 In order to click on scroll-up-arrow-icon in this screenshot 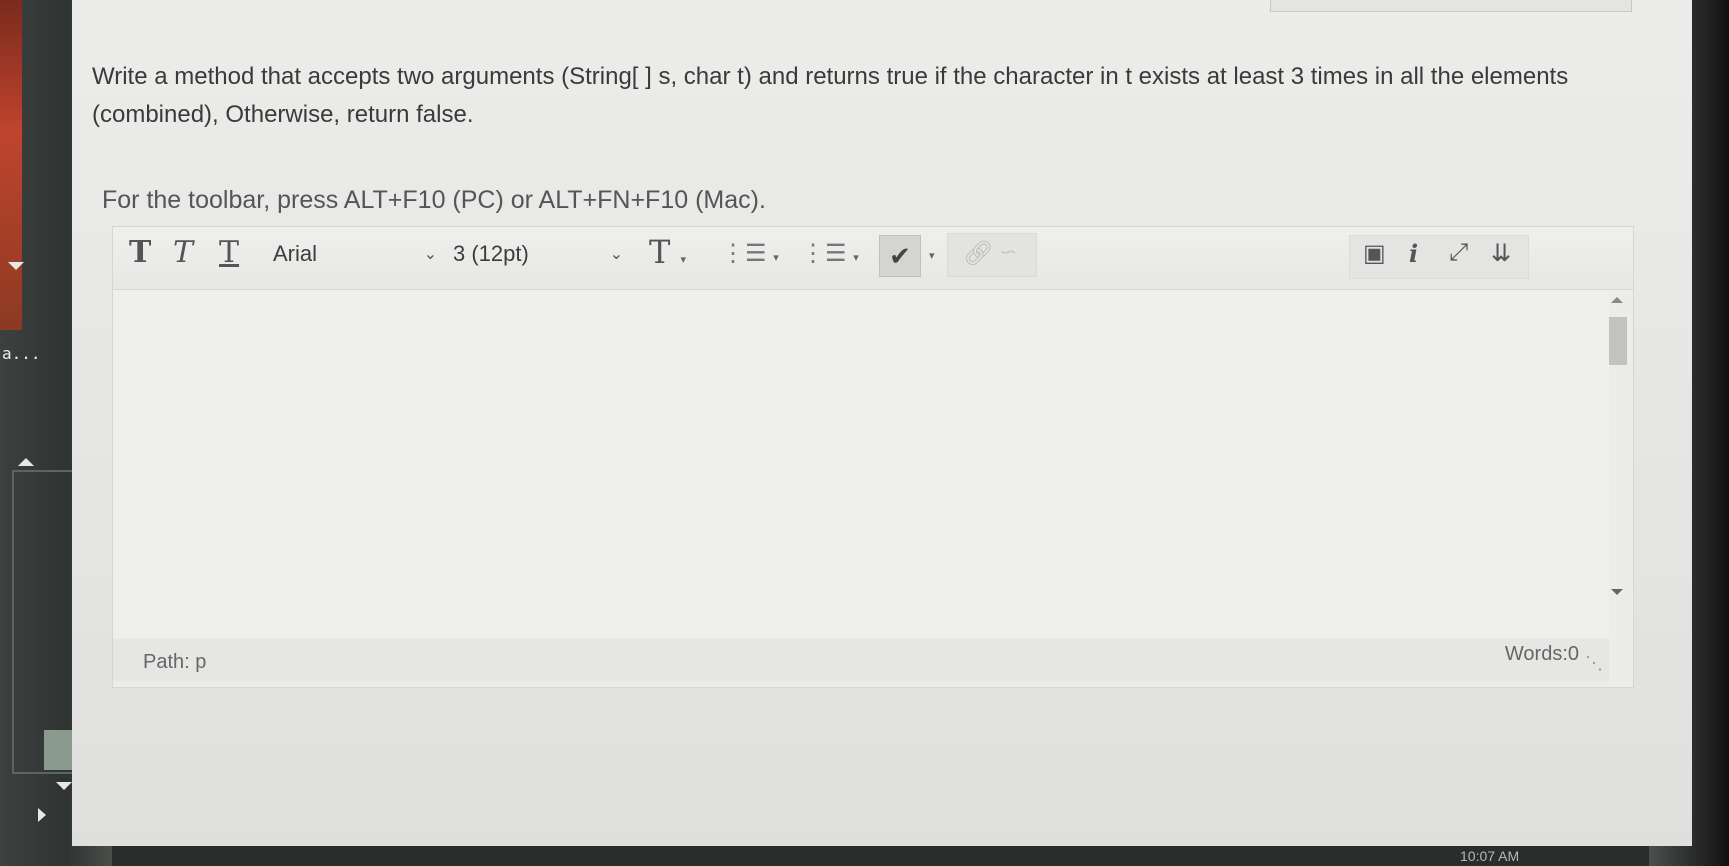, I will do `click(26, 462)`.